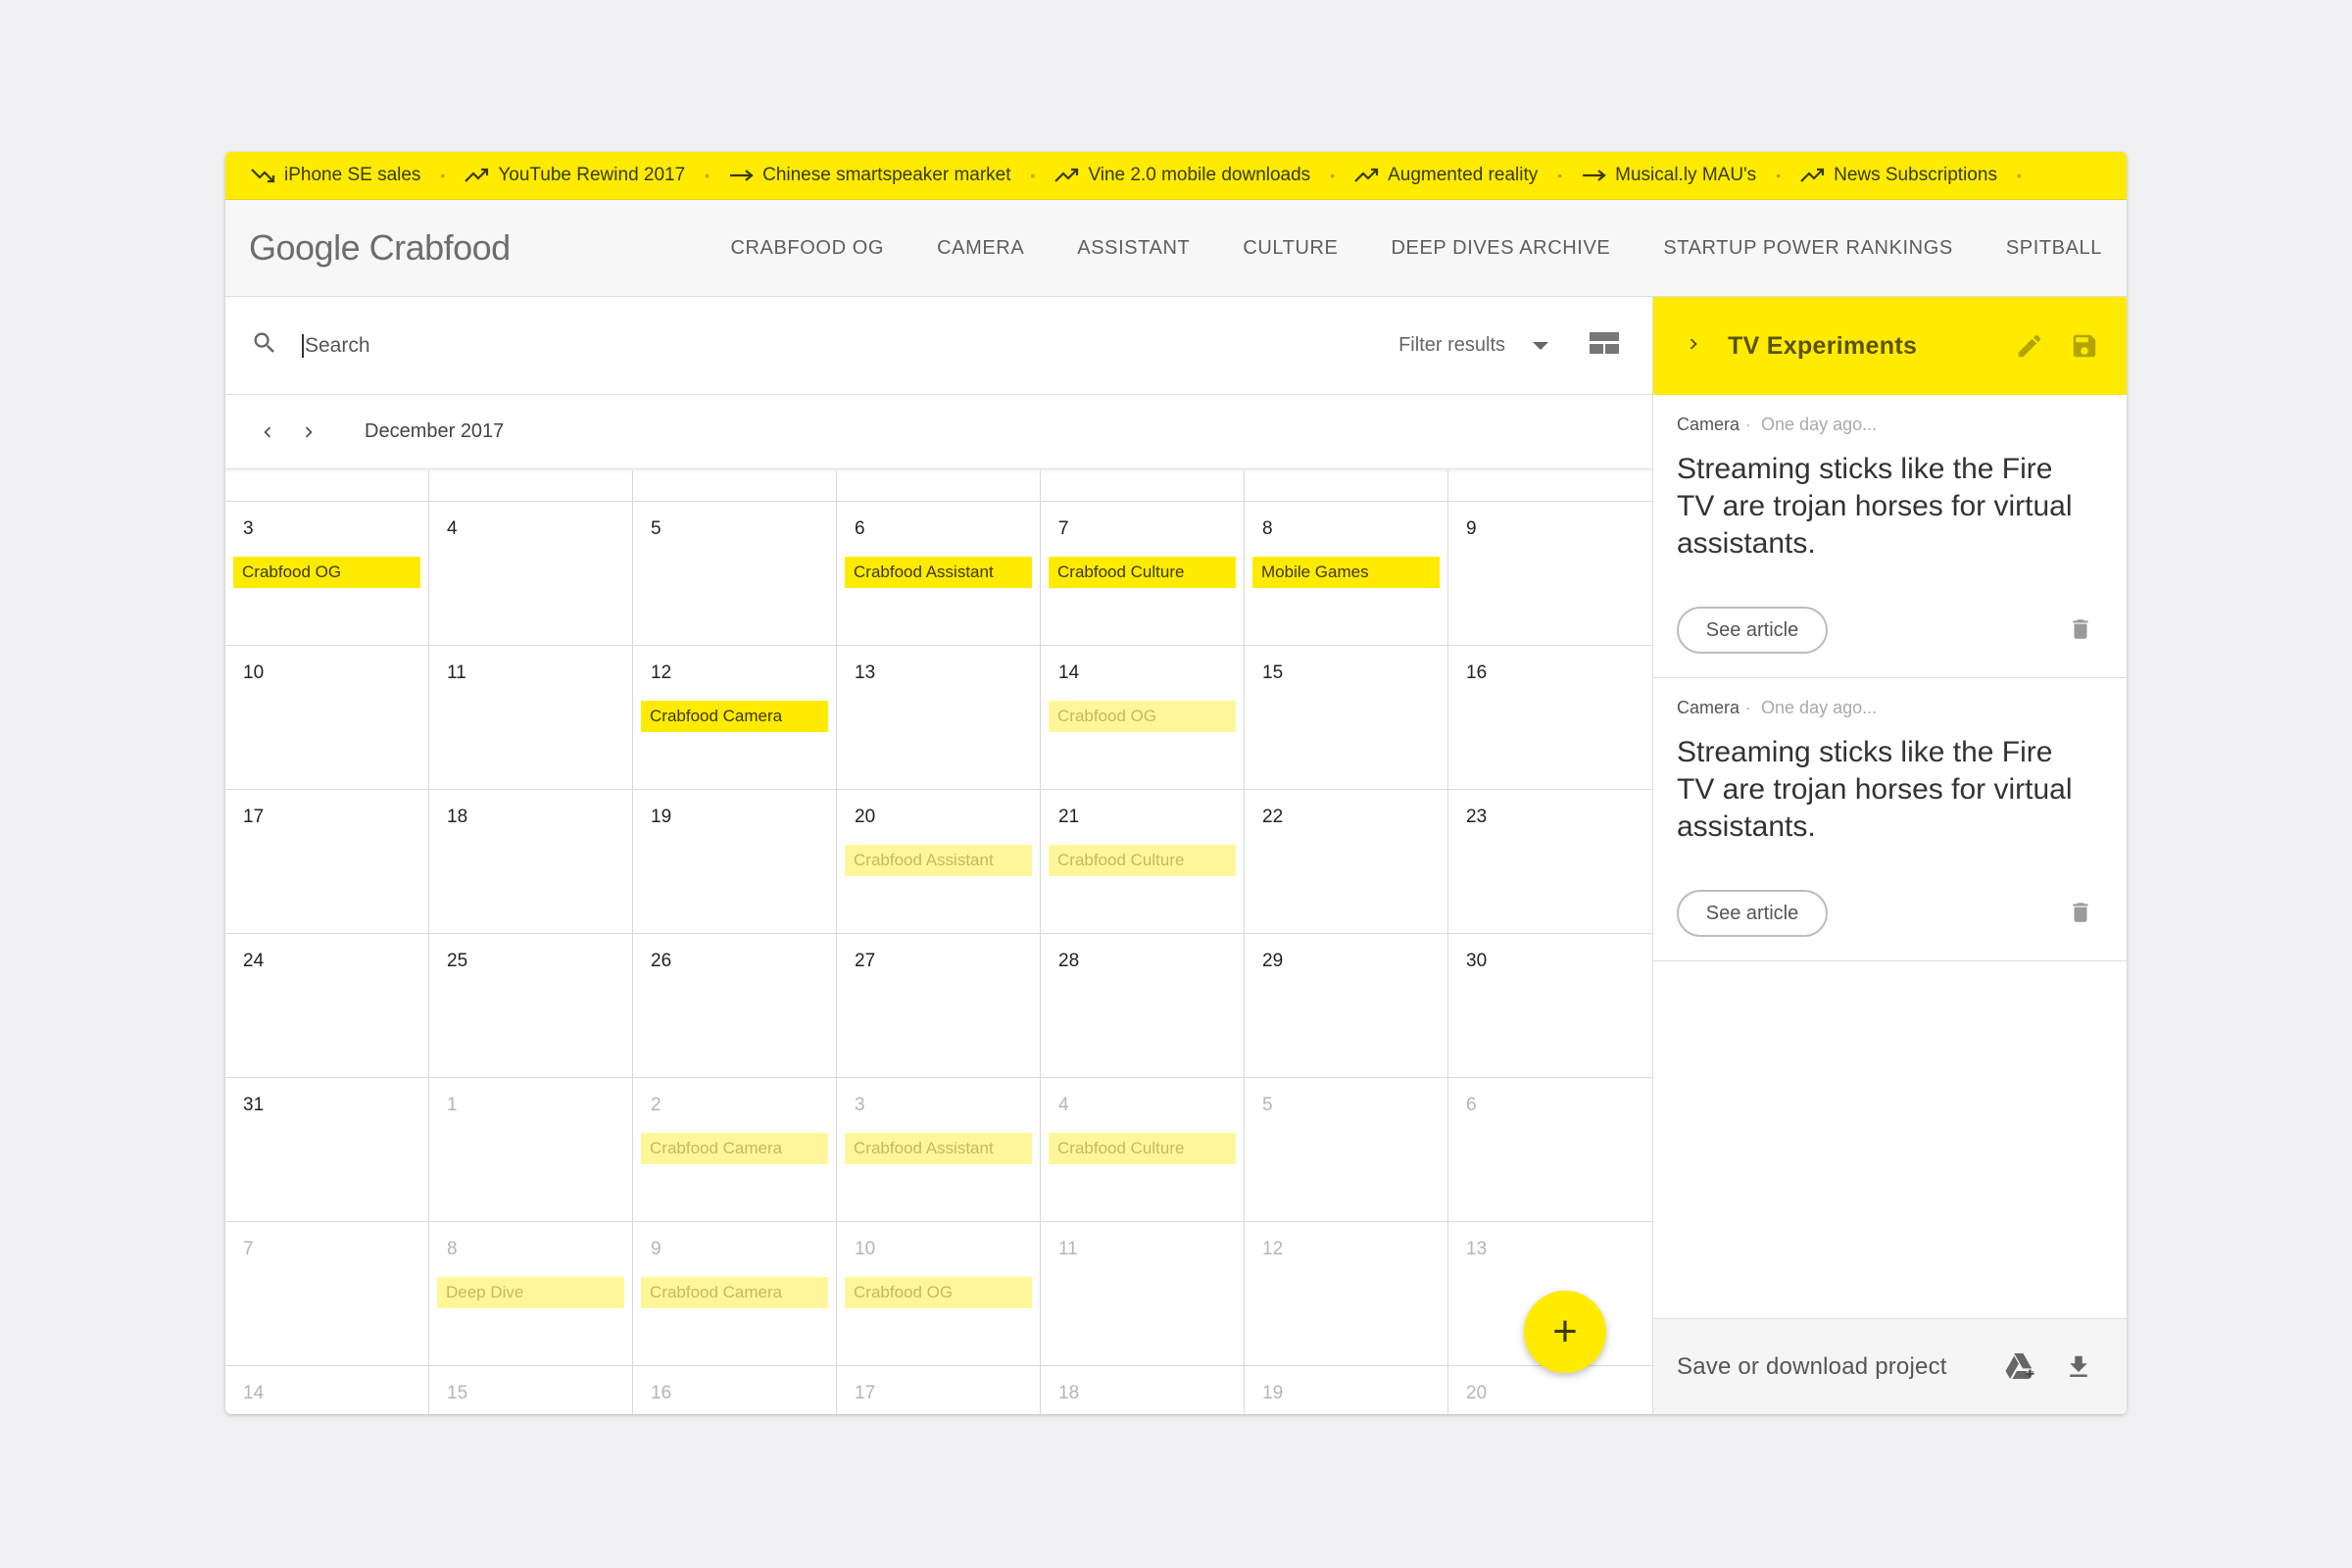 The image size is (2352, 1568). Describe the element at coordinates (1182, 175) in the screenshot. I see `ticker-item: Vine 2.0 mobile downloads` at that location.